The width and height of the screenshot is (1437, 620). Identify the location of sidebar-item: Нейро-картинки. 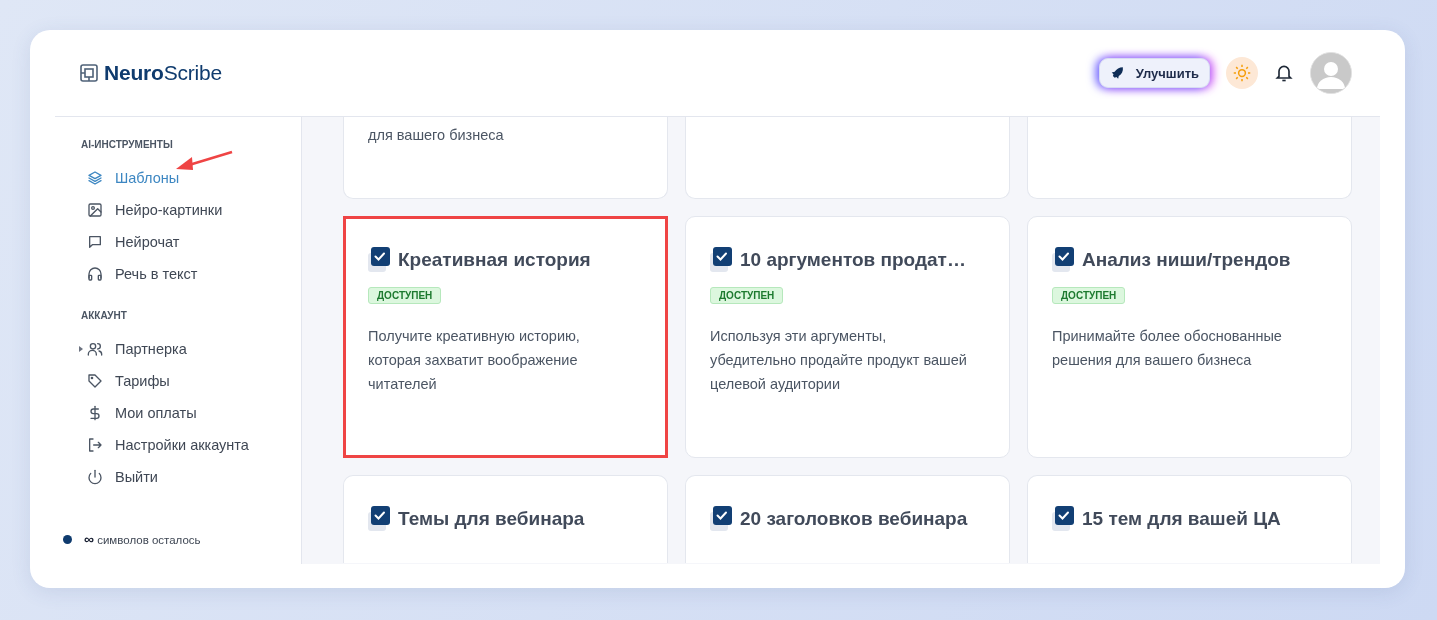
(155, 210).